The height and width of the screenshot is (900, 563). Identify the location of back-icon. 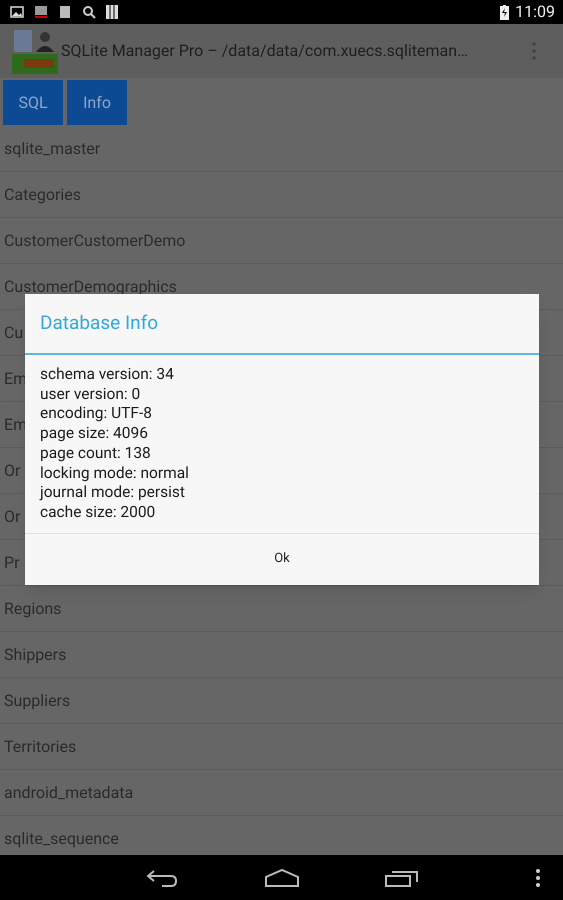
(162, 878).